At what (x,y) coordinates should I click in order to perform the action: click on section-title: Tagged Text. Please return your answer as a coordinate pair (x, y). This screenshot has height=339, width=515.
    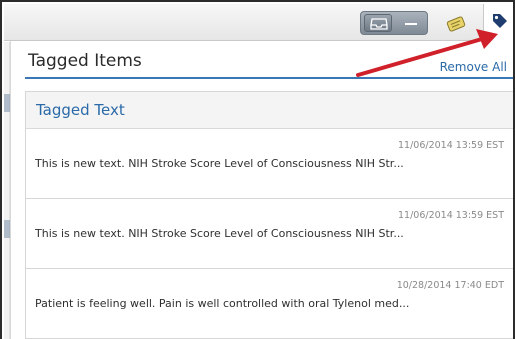
    Looking at the image, I should click on (269, 110).